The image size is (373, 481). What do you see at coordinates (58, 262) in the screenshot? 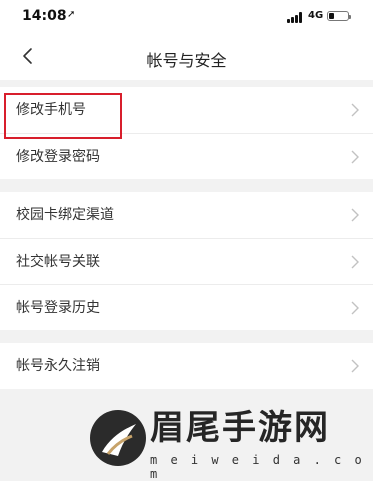
I see `settings-item-label: 社交帐号关联` at bounding box center [58, 262].